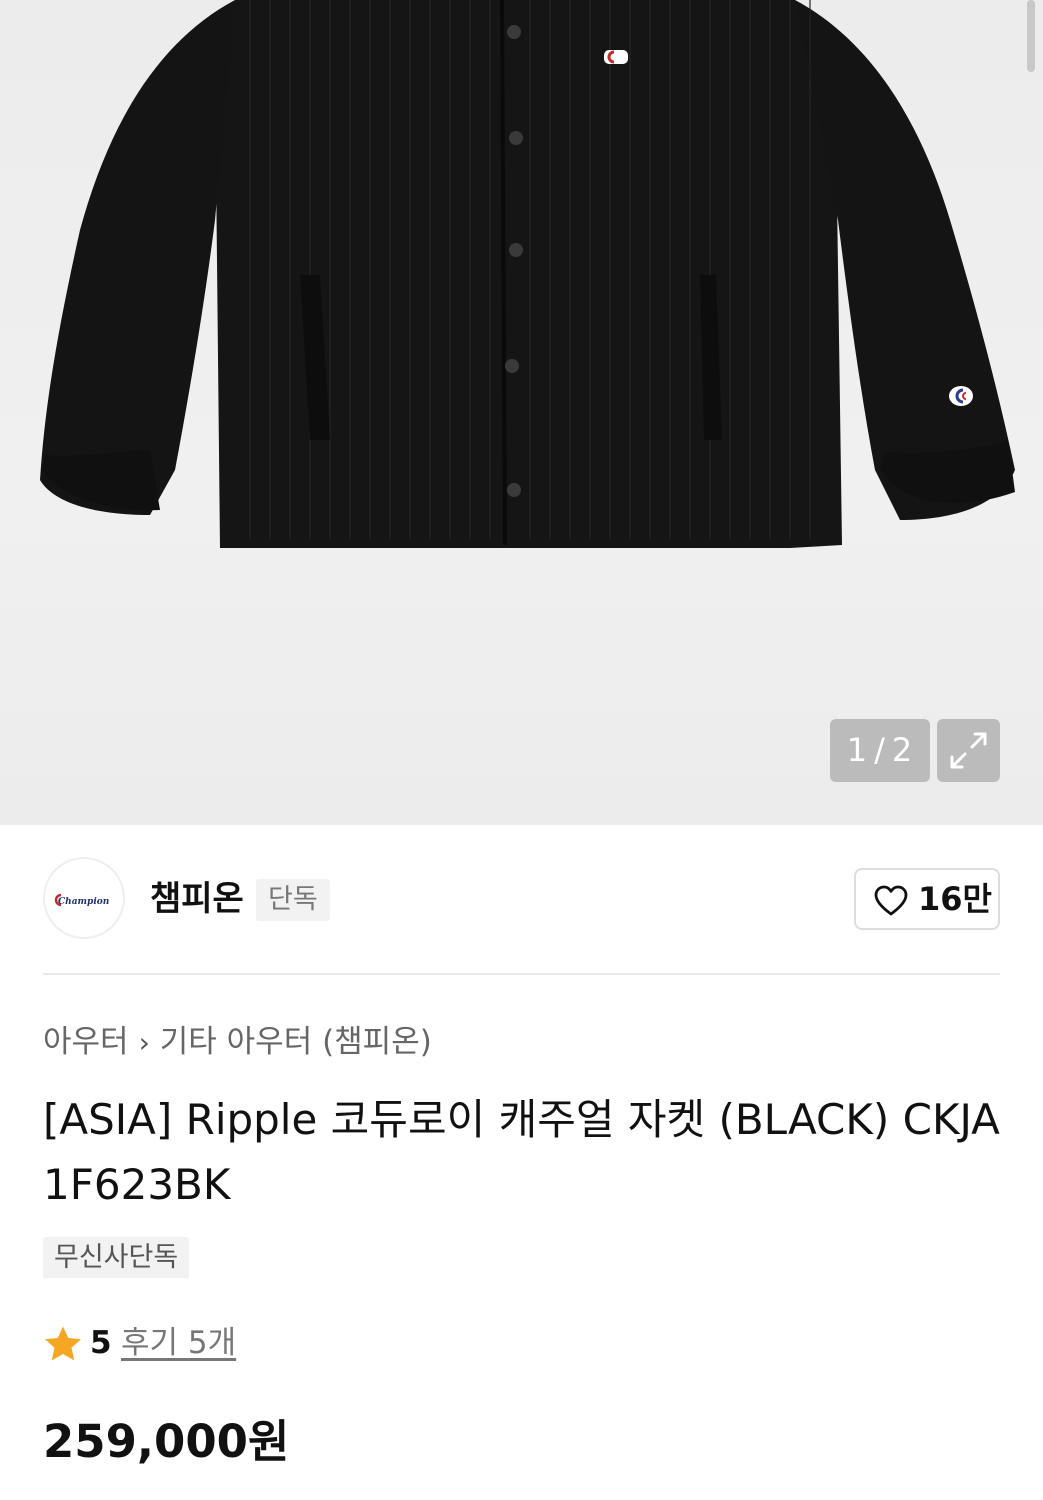 The image size is (1043, 1500). What do you see at coordinates (293, 900) in the screenshot?
I see `brand-exclusive-badge: 단독` at bounding box center [293, 900].